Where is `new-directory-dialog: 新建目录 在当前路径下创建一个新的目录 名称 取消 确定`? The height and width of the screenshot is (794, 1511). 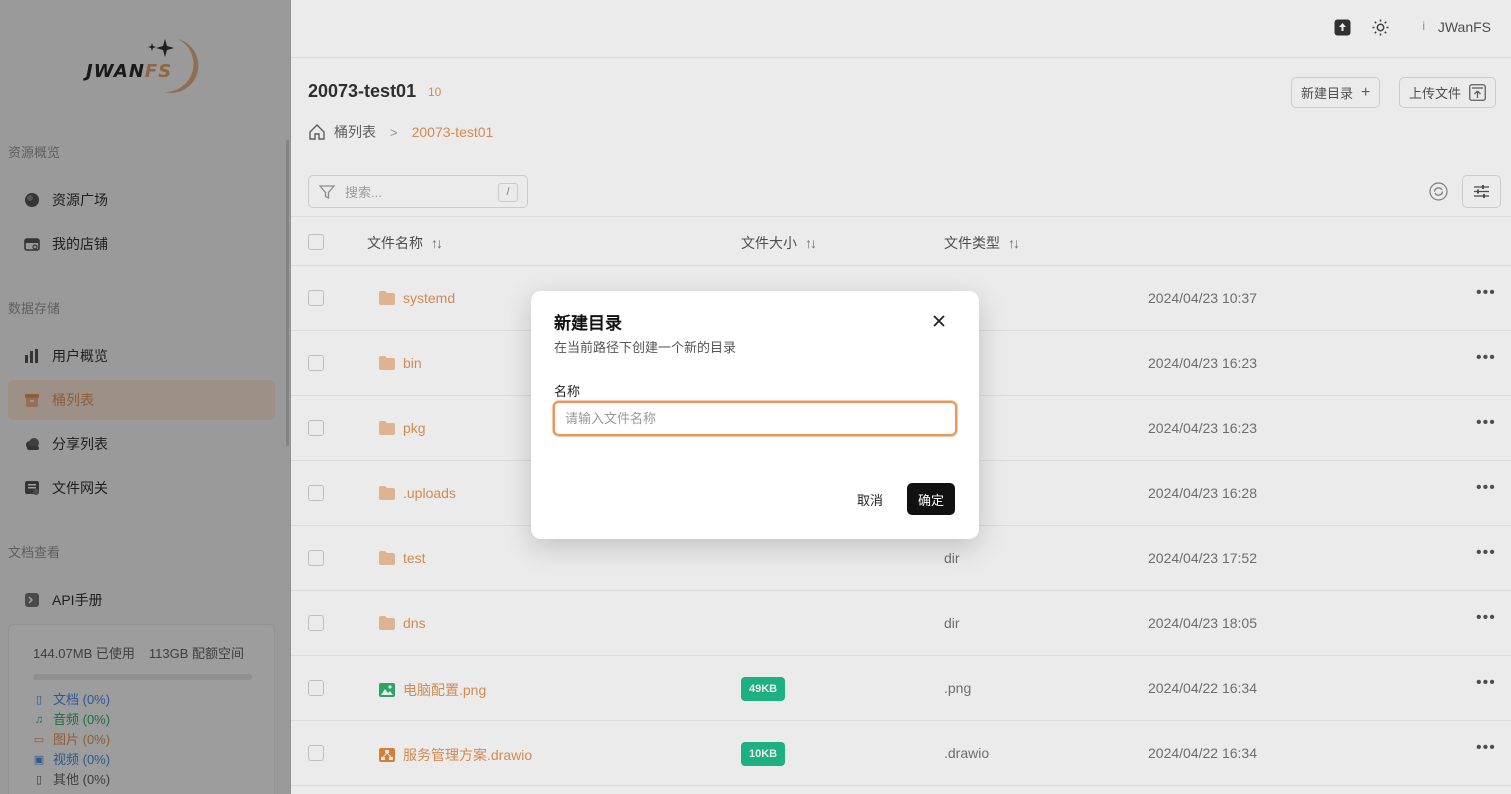
new-directory-dialog: 新建目录 在当前路径下创建一个新的目录 名称 取消 确定 is located at coordinates (755, 415).